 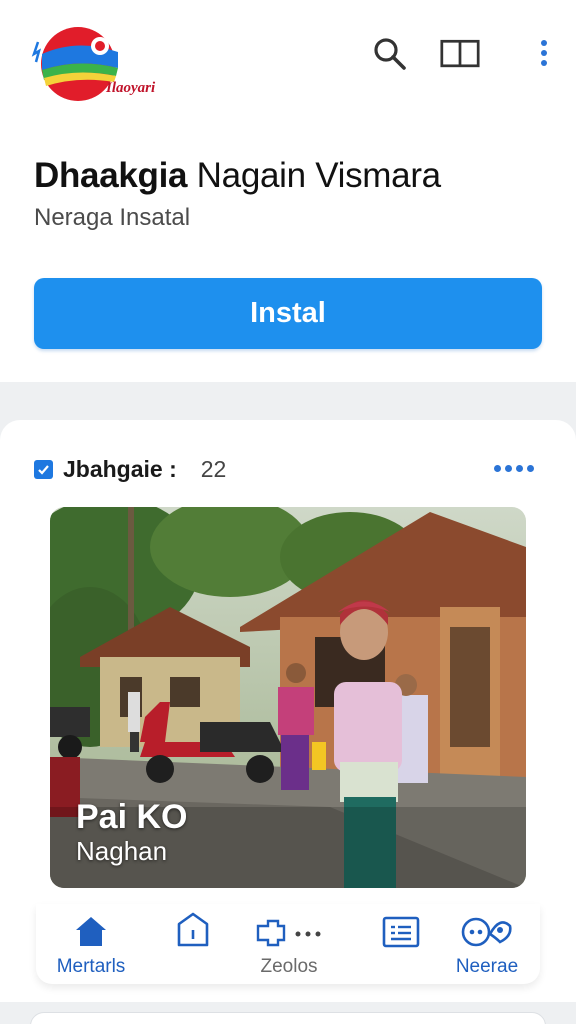 I want to click on post-more-icon, so click(x=514, y=468).